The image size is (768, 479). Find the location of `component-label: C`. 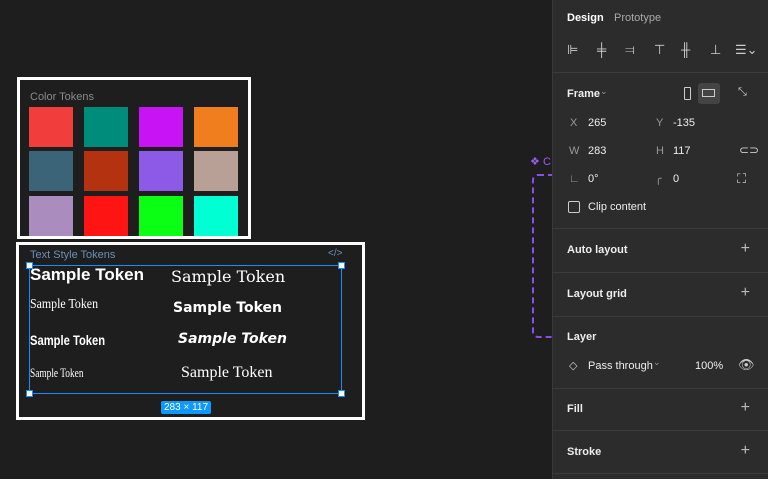

component-label: C is located at coordinates (547, 162).